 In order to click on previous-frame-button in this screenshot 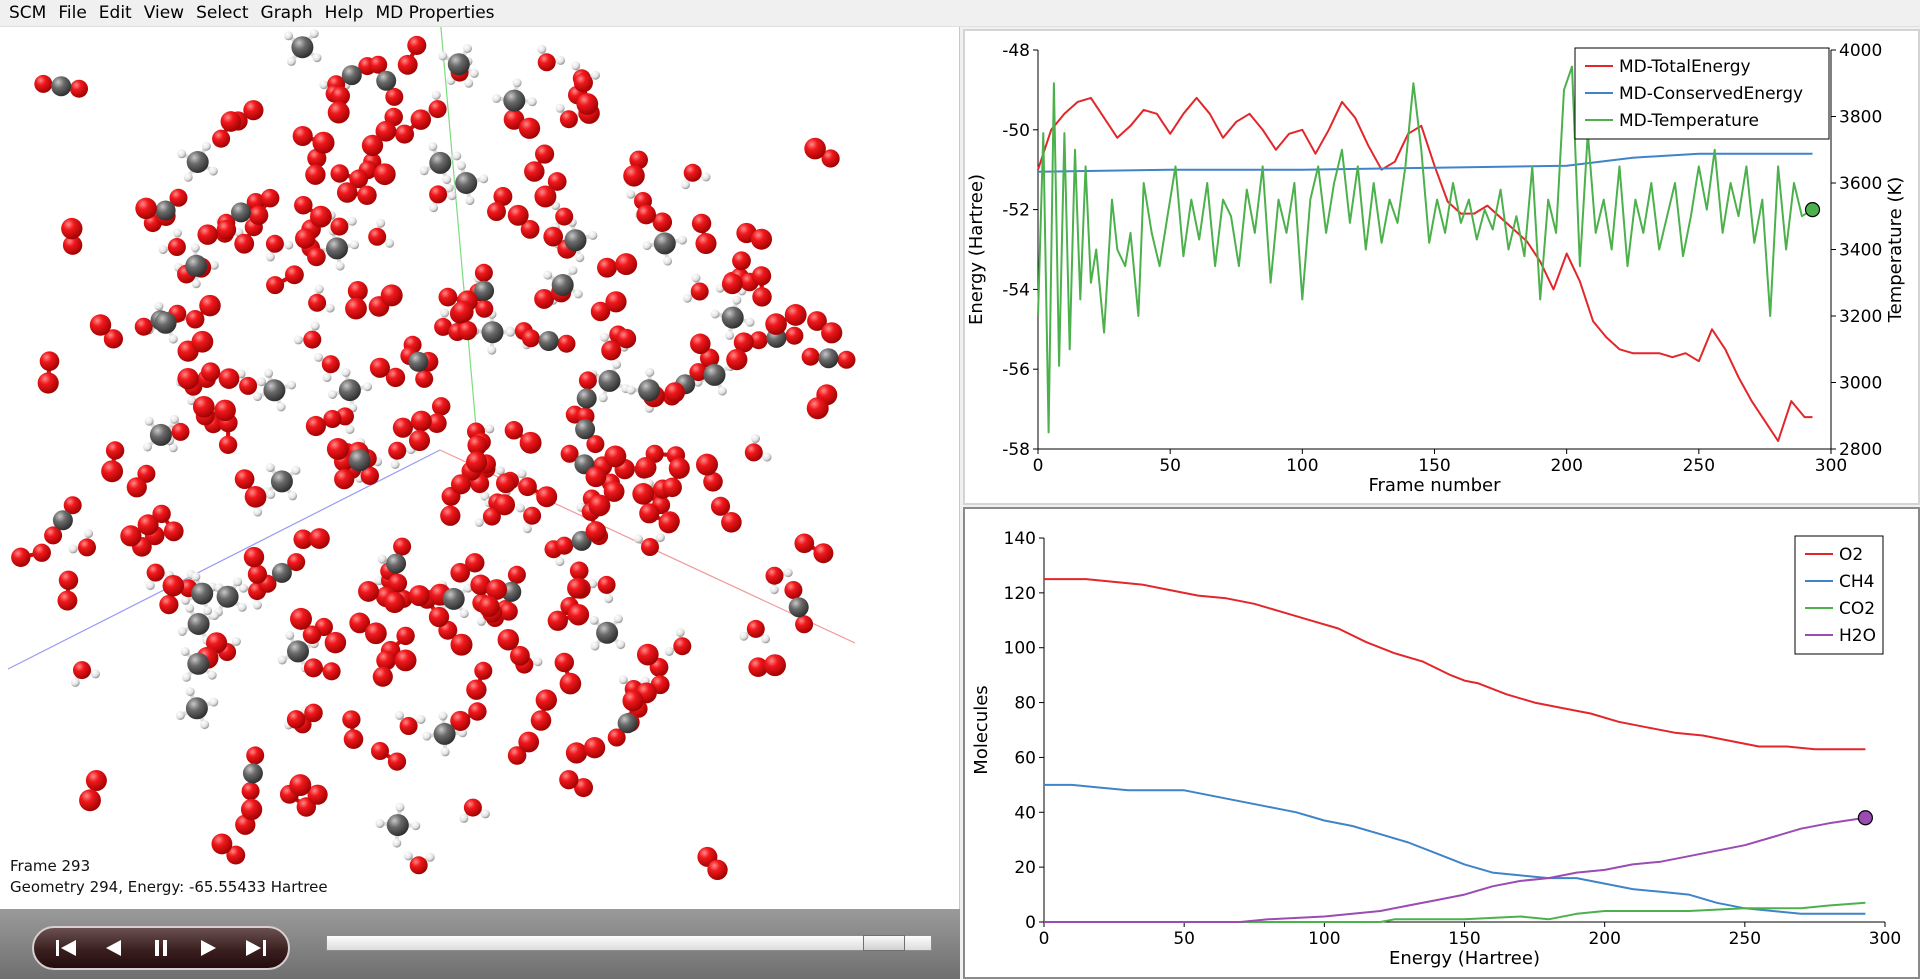, I will do `click(114, 948)`.